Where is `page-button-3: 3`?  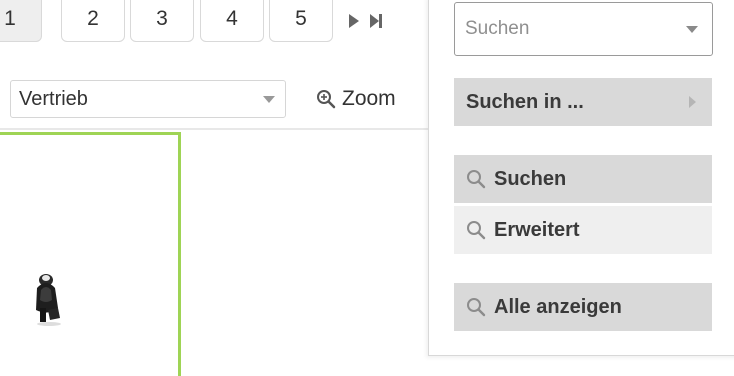 page-button-3: 3 is located at coordinates (162, 21).